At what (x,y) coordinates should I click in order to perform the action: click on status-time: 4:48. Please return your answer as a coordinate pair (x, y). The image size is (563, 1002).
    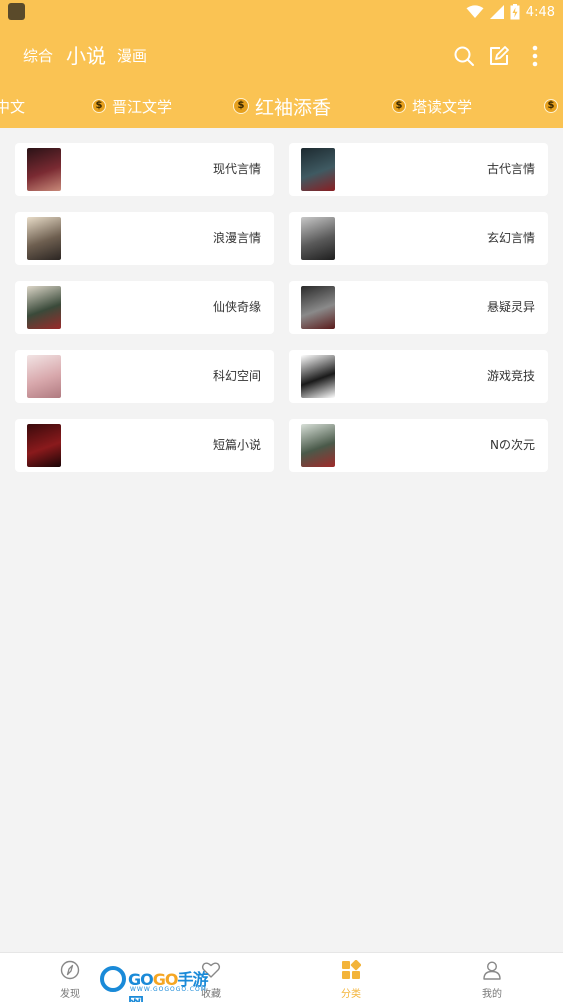
    Looking at the image, I should click on (540, 12).